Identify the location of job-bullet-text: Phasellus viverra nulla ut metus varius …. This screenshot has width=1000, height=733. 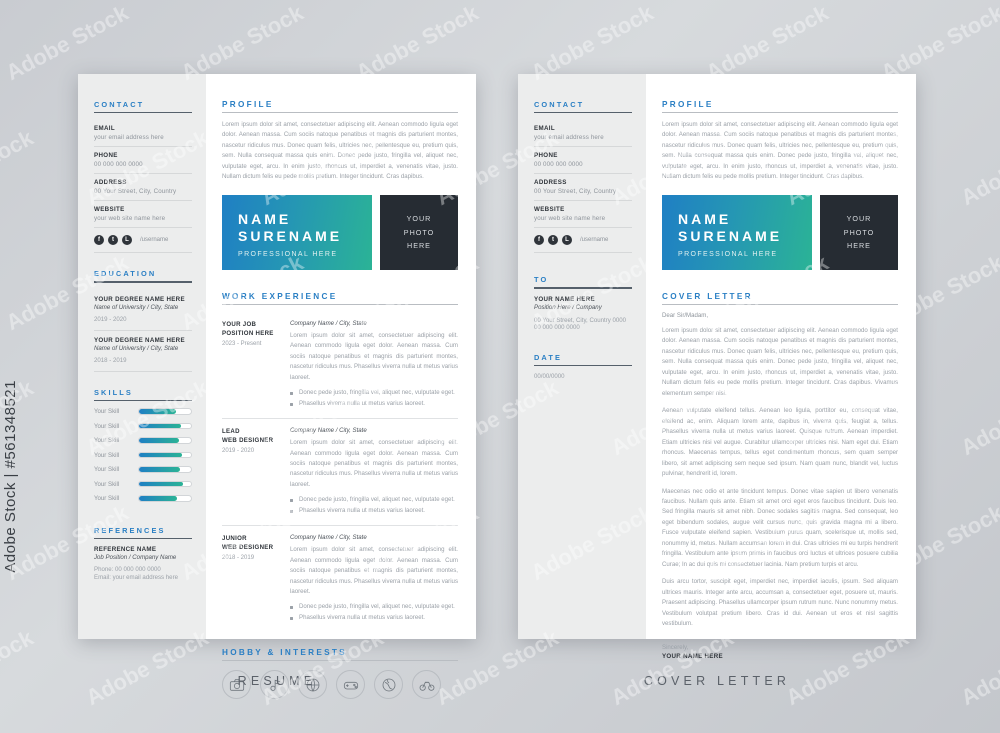
(362, 617).